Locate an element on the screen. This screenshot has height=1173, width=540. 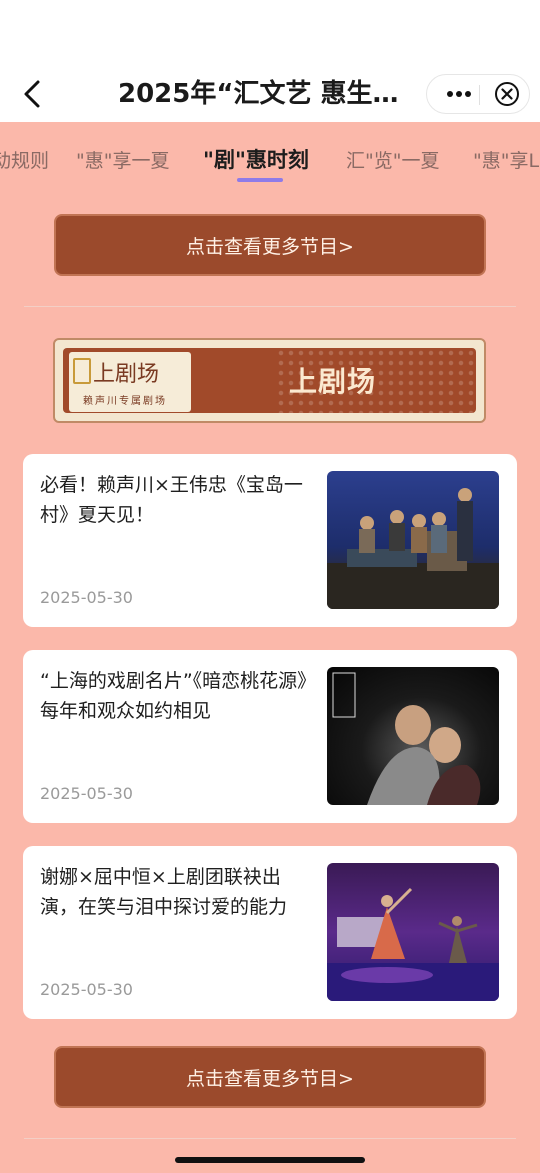
logo-text: 上剧场 is located at coordinates (126, 374).